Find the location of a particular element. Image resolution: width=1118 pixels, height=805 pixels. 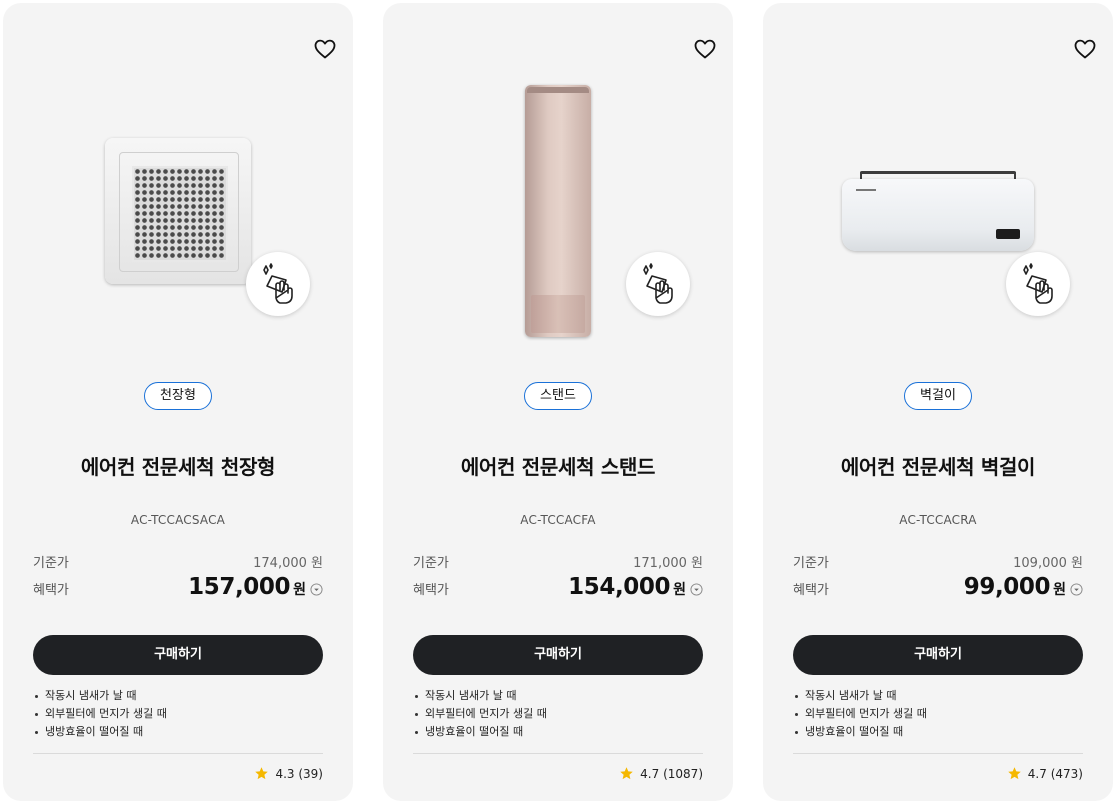

product-title: 에어컨 전문세척 천장형 is located at coordinates (178, 465).